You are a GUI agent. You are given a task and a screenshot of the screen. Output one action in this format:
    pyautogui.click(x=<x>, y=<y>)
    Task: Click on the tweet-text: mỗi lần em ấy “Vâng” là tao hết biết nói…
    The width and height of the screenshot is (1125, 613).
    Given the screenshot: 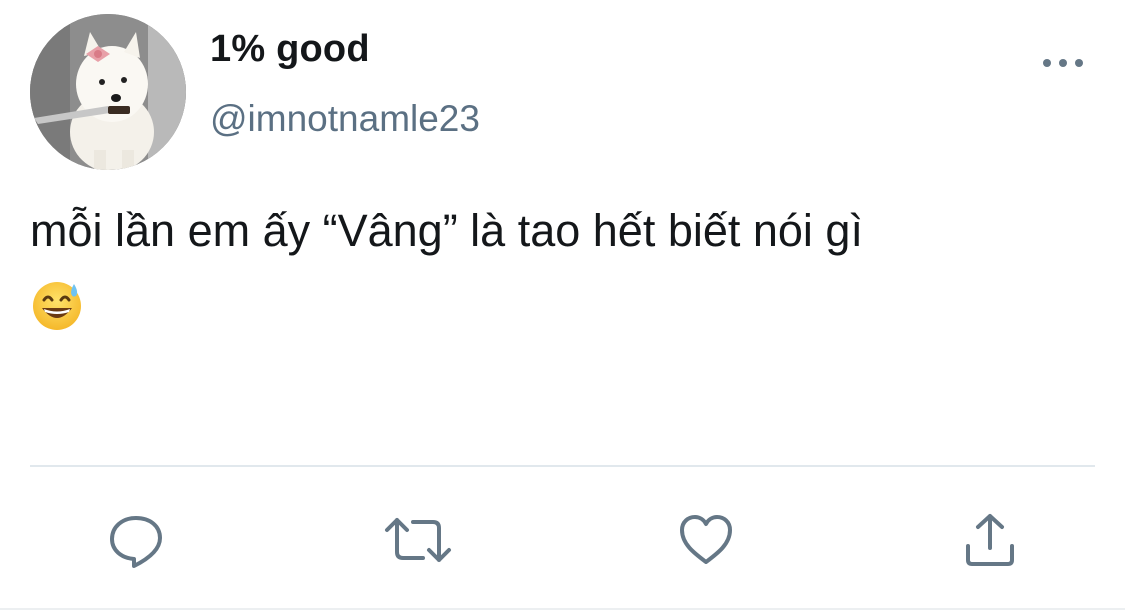 What is the action you would take?
    pyautogui.click(x=446, y=230)
    